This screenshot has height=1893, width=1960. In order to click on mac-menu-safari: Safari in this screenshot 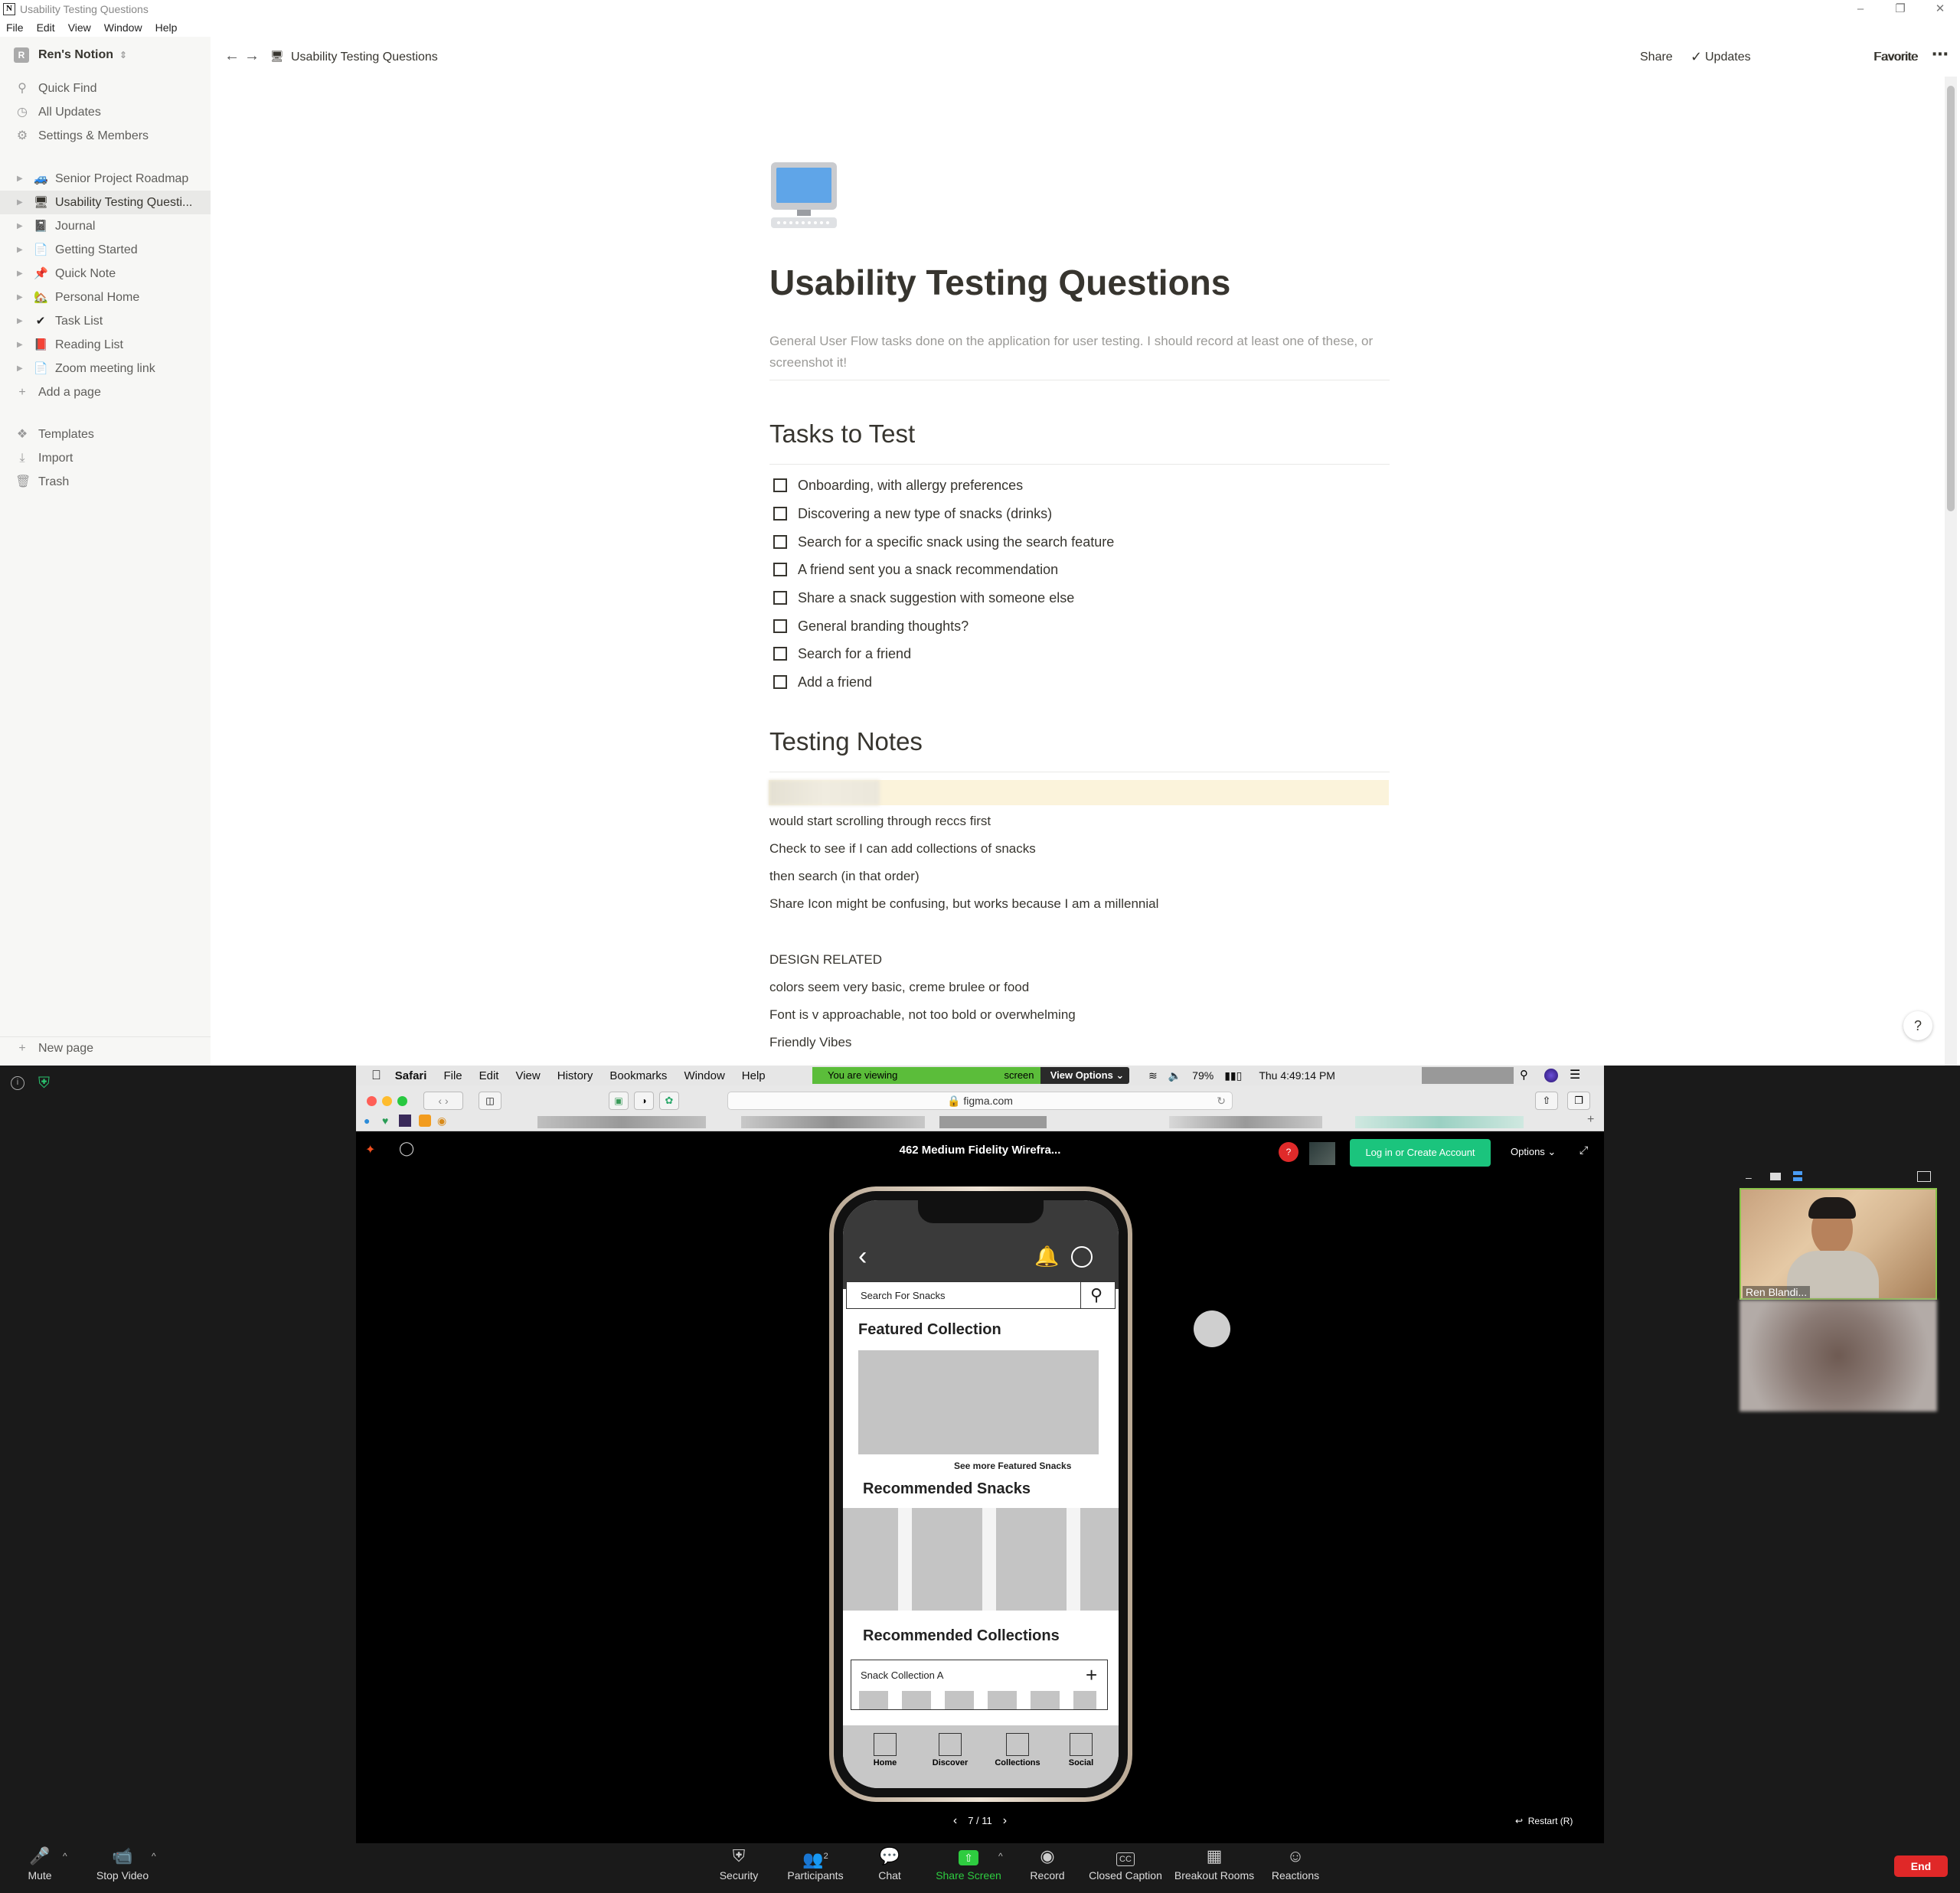, I will do `click(411, 1076)`.